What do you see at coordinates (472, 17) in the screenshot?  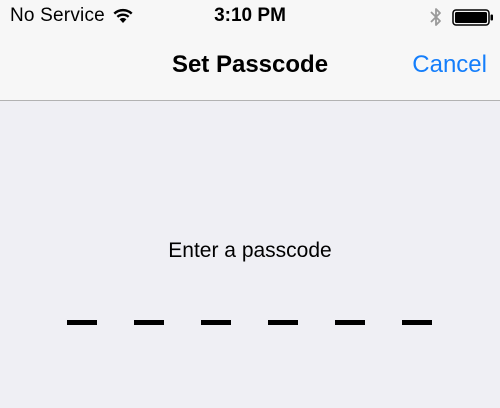 I see `battery-icon` at bounding box center [472, 17].